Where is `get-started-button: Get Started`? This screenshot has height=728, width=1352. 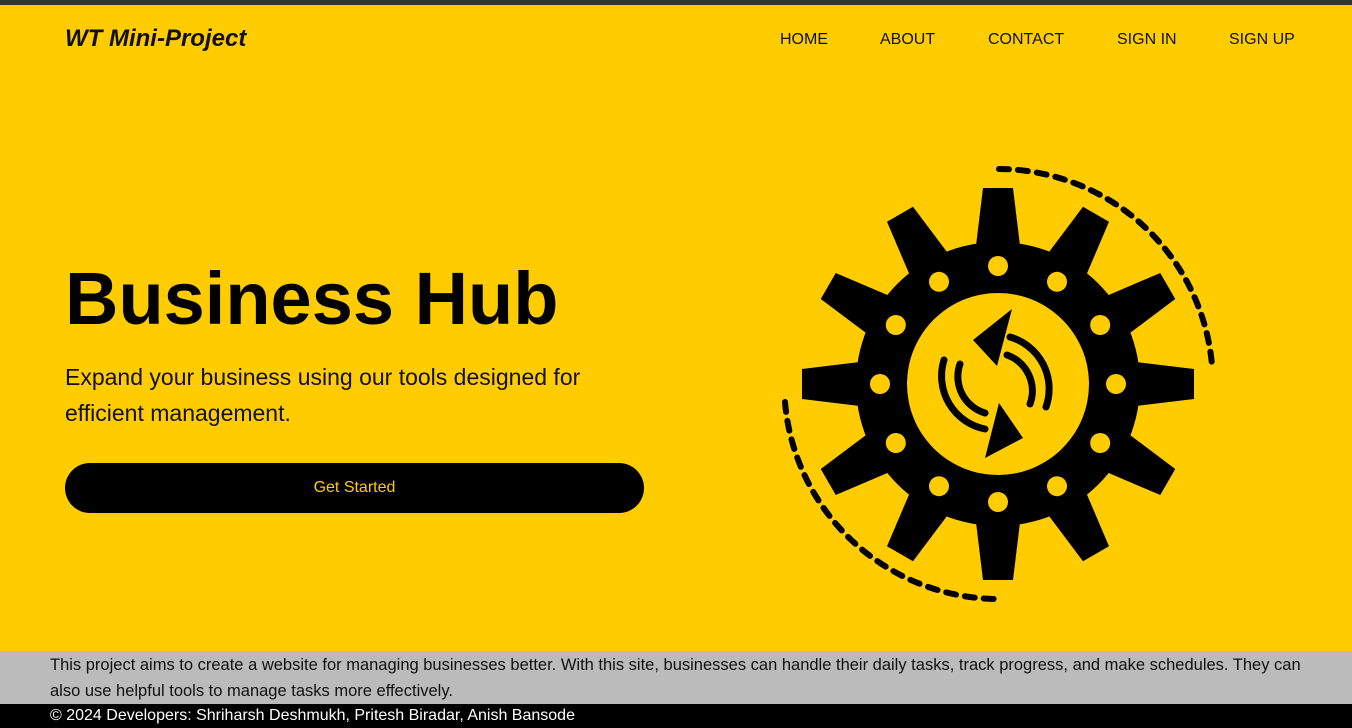 get-started-button: Get Started is located at coordinates (354, 488).